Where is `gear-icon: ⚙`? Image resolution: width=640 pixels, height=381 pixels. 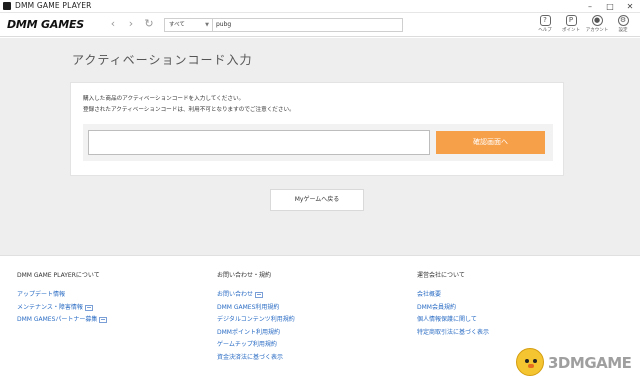
gear-icon: ⚙ is located at coordinates (623, 20).